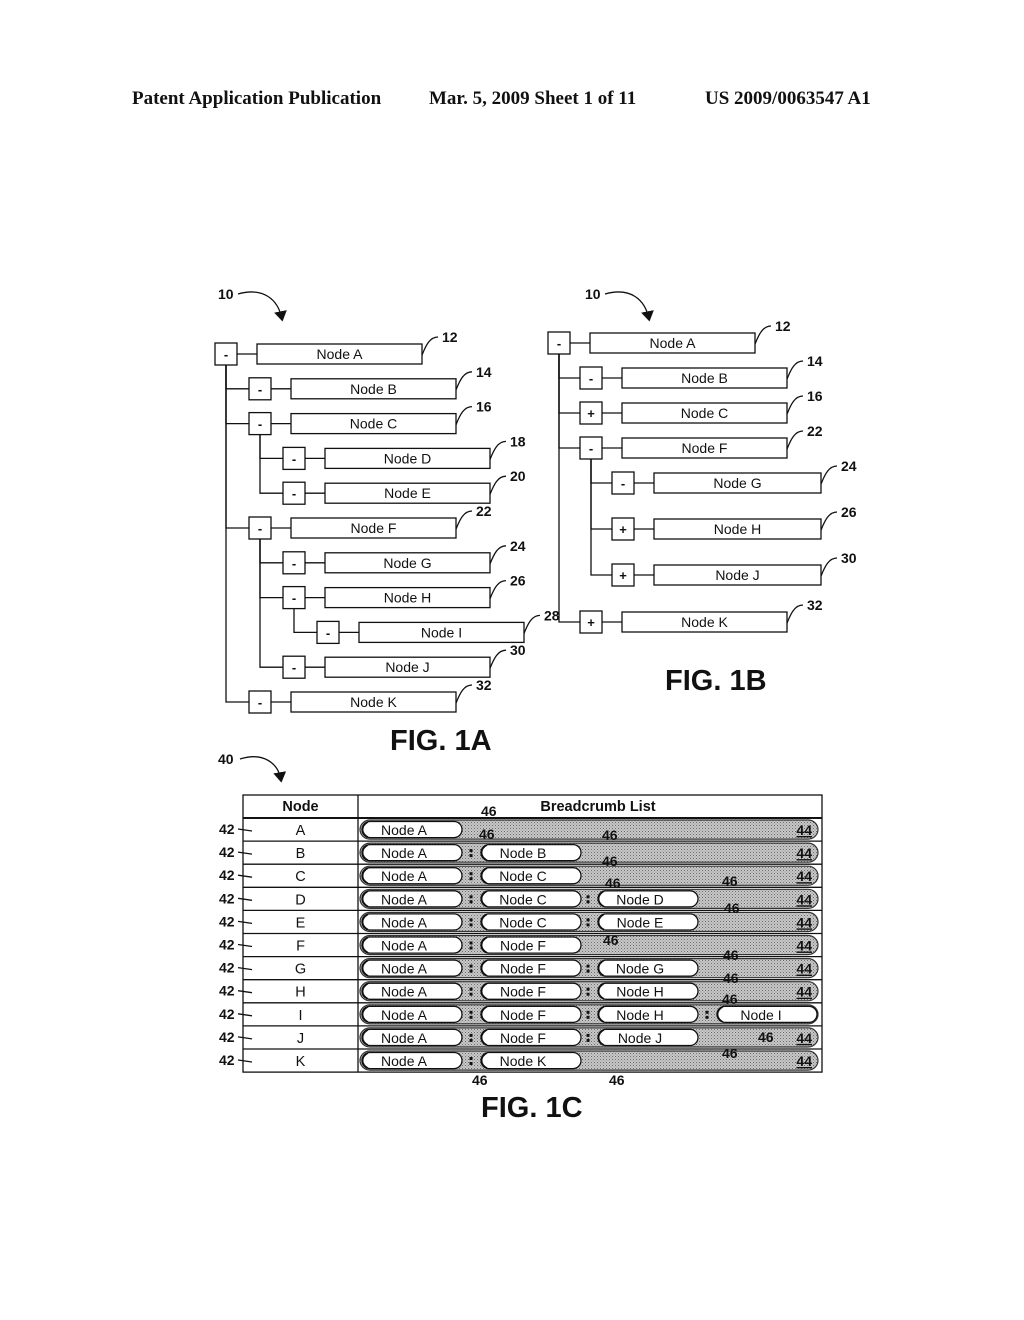 The image size is (1024, 1320). Describe the element at coordinates (701, 615) in the screenshot. I see `tree-node-node-k: + Node K 32` at that location.